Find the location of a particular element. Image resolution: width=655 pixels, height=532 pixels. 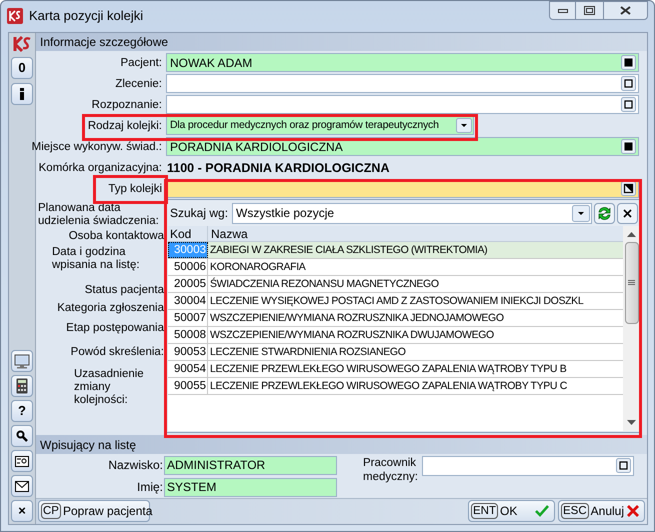

first-name-field: SYSTEM is located at coordinates (250, 487).